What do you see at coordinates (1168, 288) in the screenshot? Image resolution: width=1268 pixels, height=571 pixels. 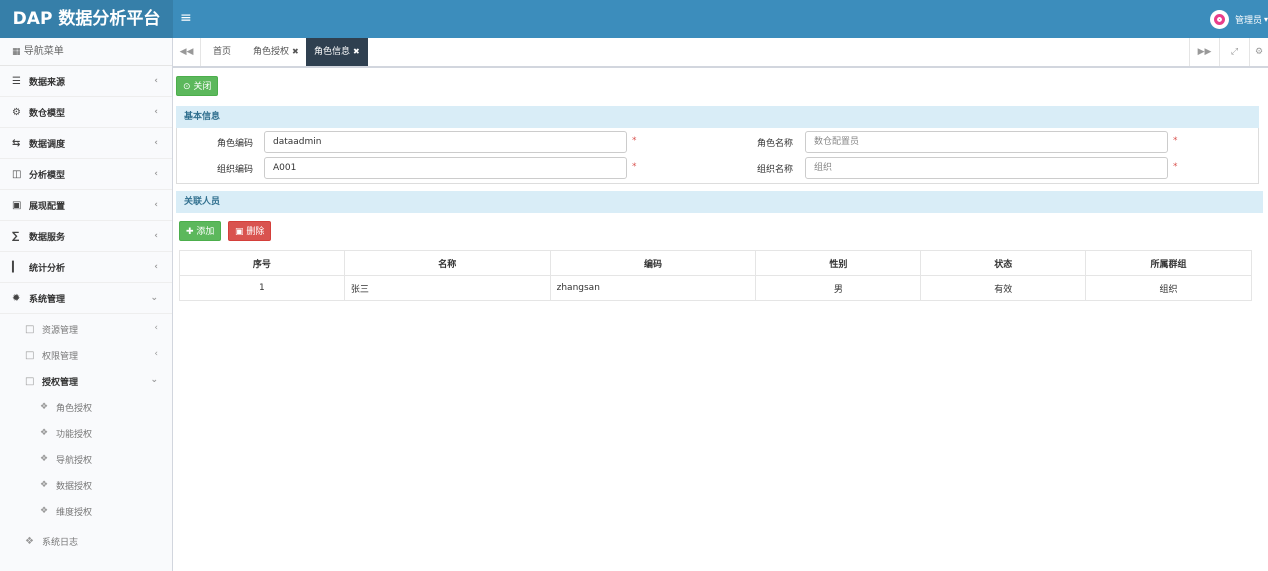 I see `table-cell: 组织` at bounding box center [1168, 288].